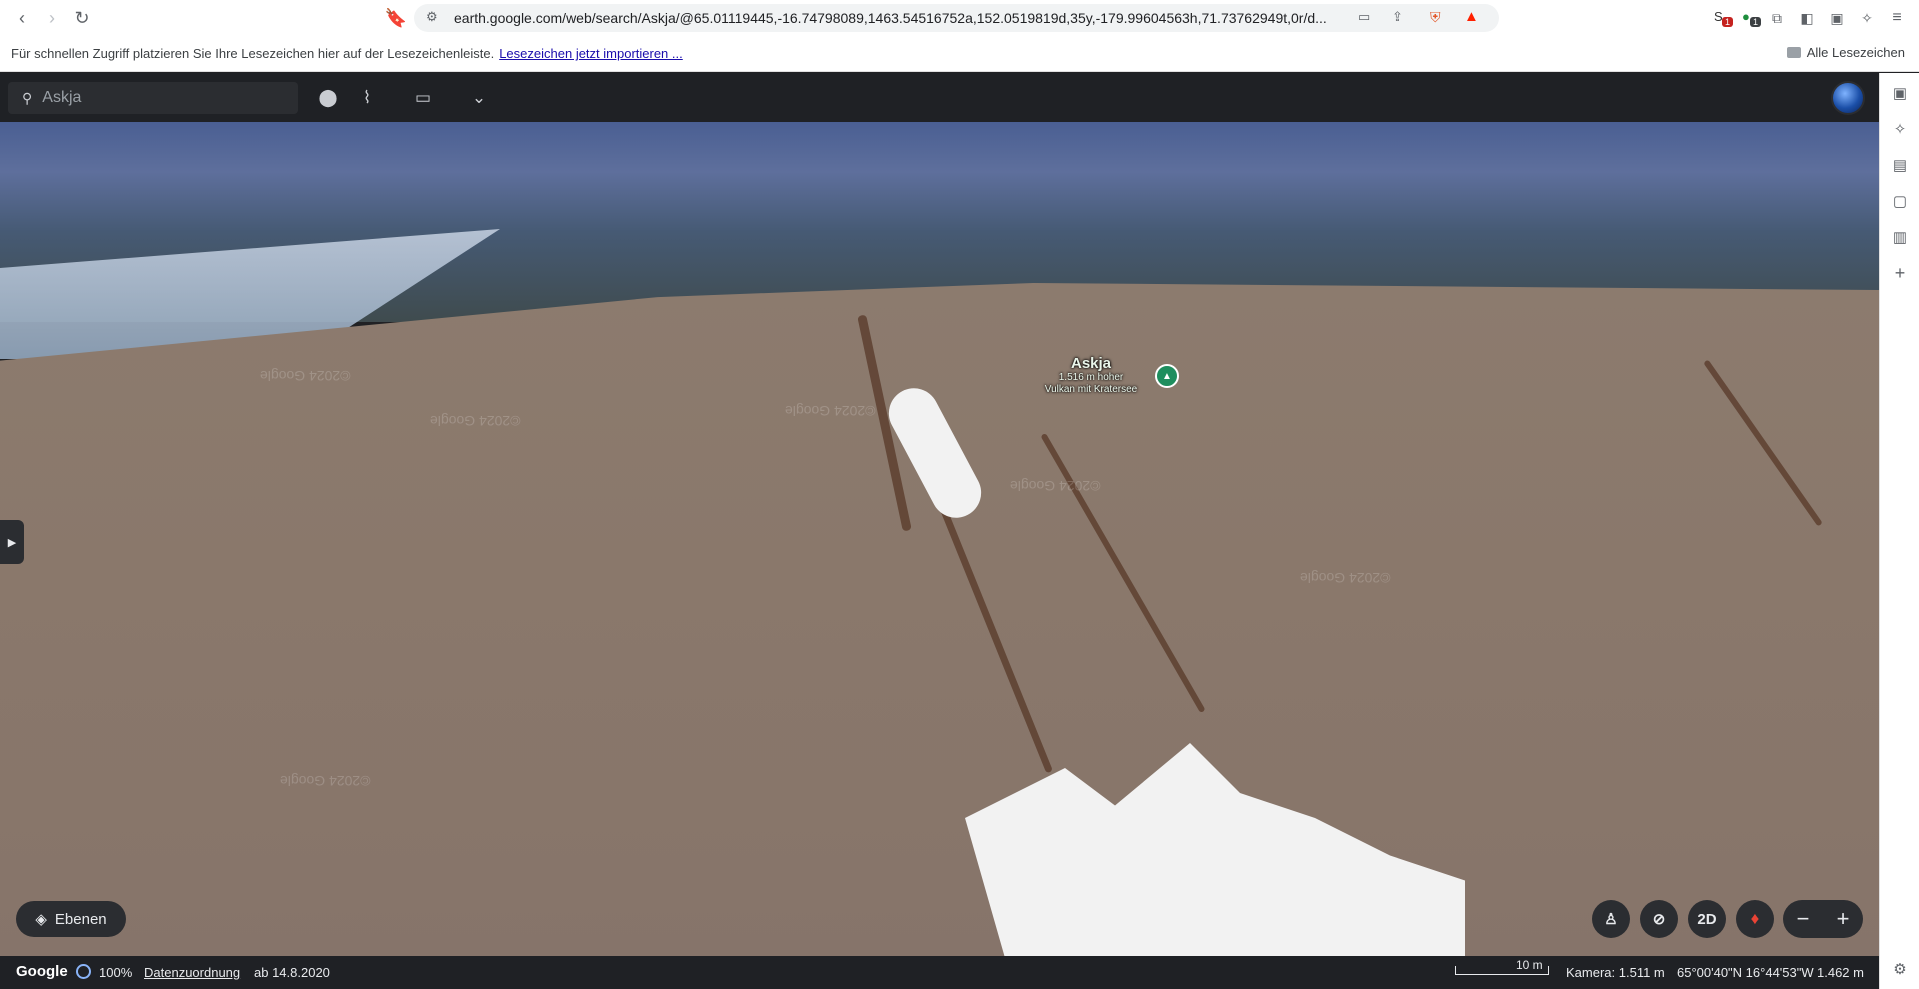 The width and height of the screenshot is (1919, 989). What do you see at coordinates (1867, 18) in the screenshot?
I see `leo-ai-icon: ✧` at bounding box center [1867, 18].